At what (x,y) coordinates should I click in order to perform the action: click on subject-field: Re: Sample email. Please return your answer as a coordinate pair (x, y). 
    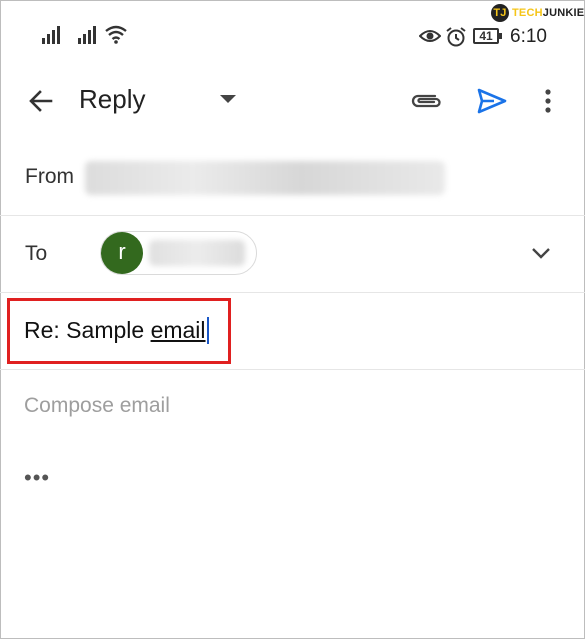
    Looking at the image, I should click on (116, 330).